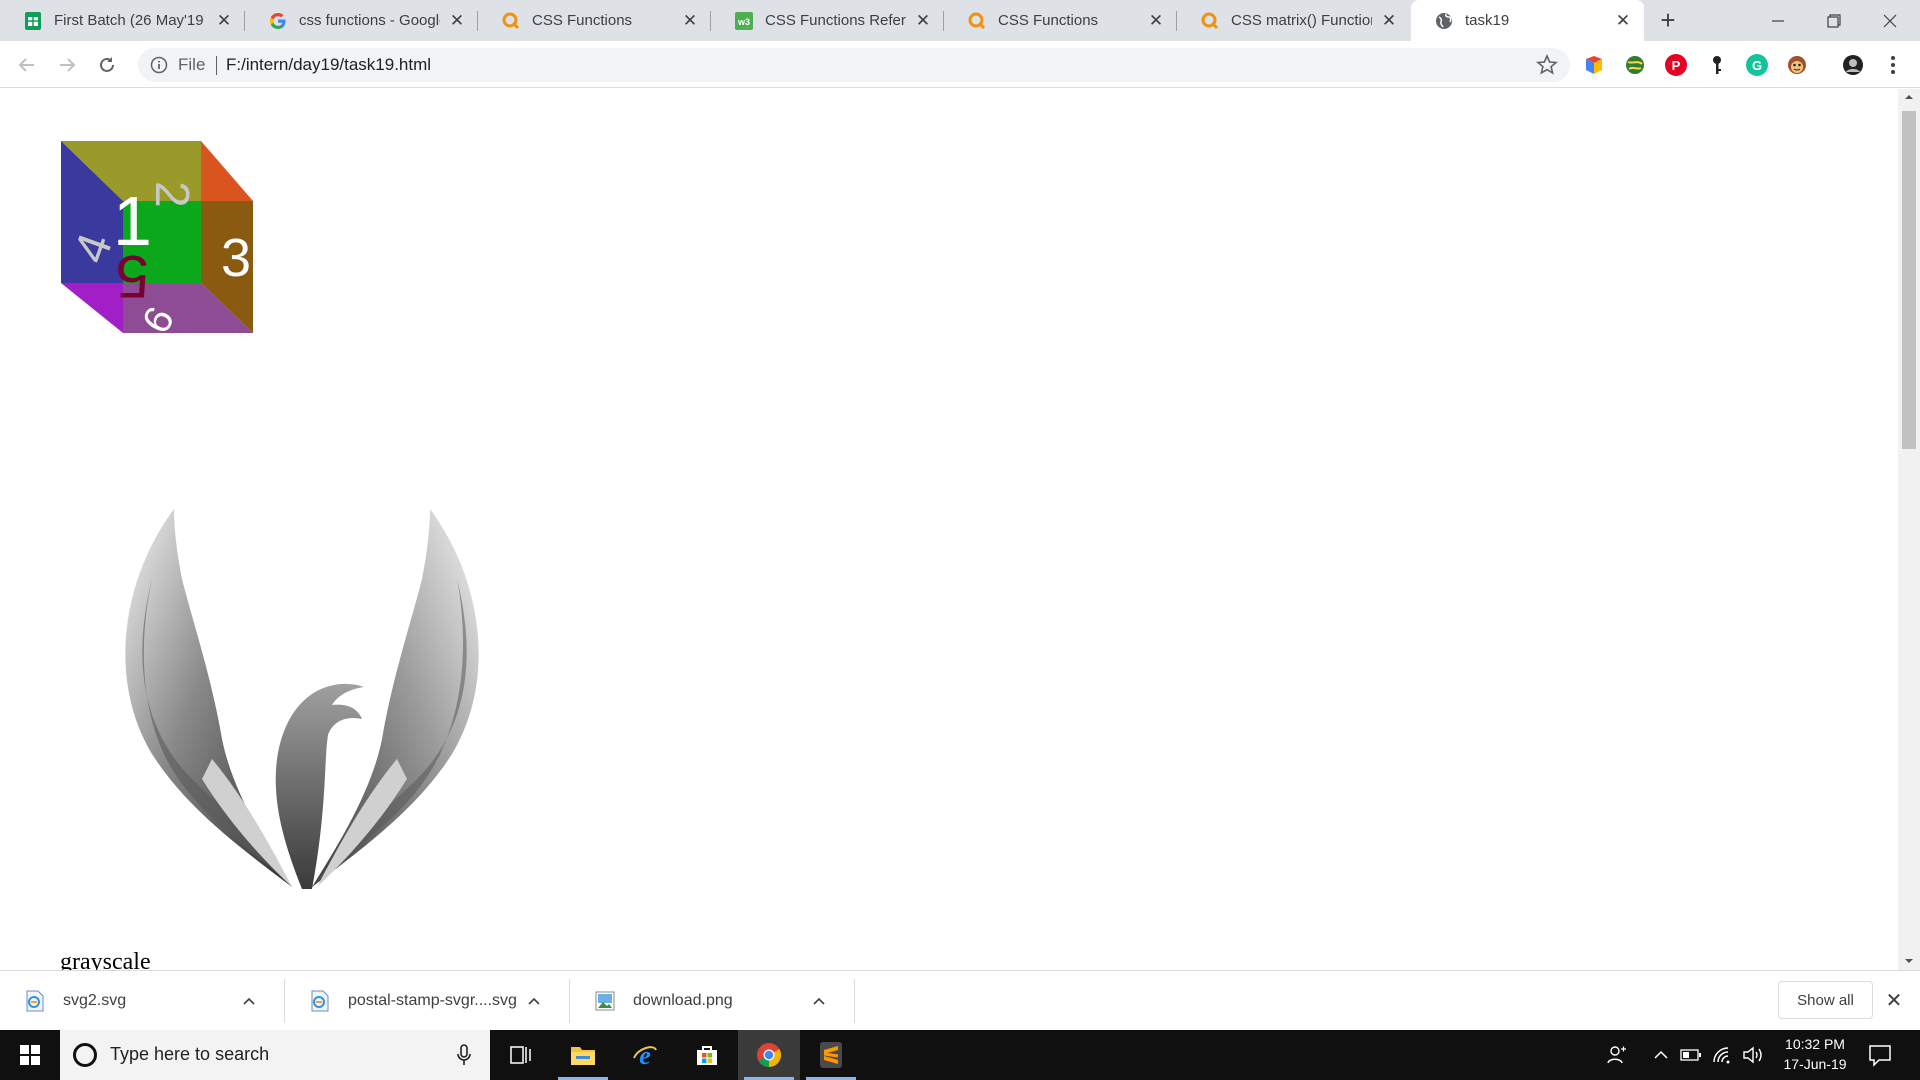 The width and height of the screenshot is (1920, 1080). I want to click on back-arrow-icon, so click(26, 65).